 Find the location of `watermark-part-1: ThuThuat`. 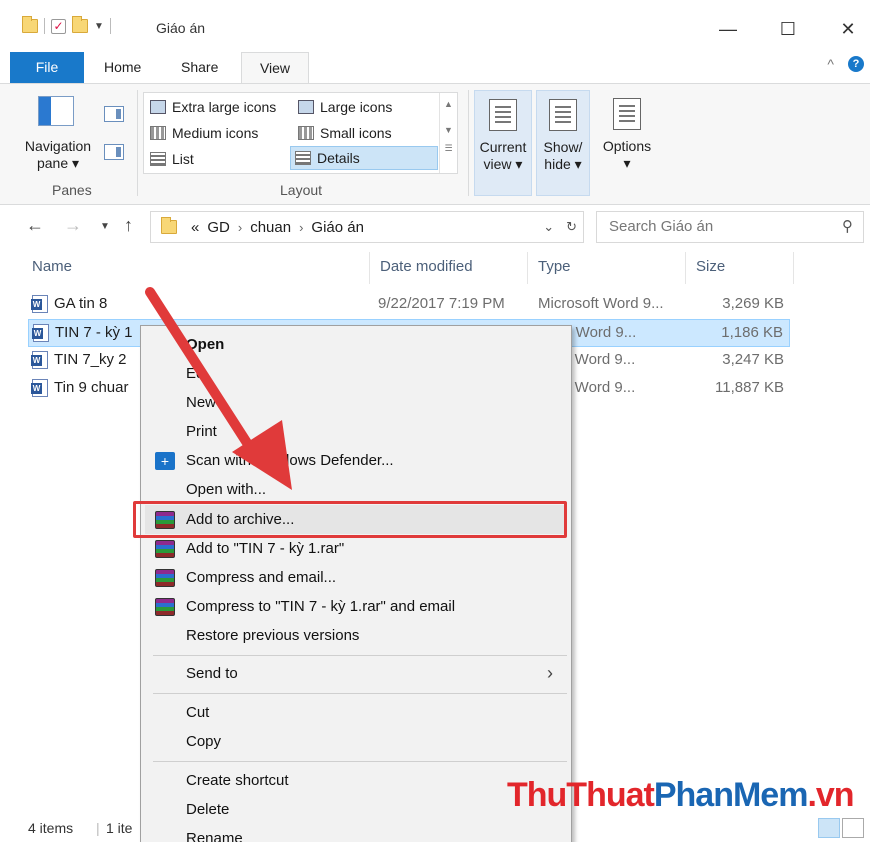

watermark-part-1: ThuThuat is located at coordinates (581, 795).